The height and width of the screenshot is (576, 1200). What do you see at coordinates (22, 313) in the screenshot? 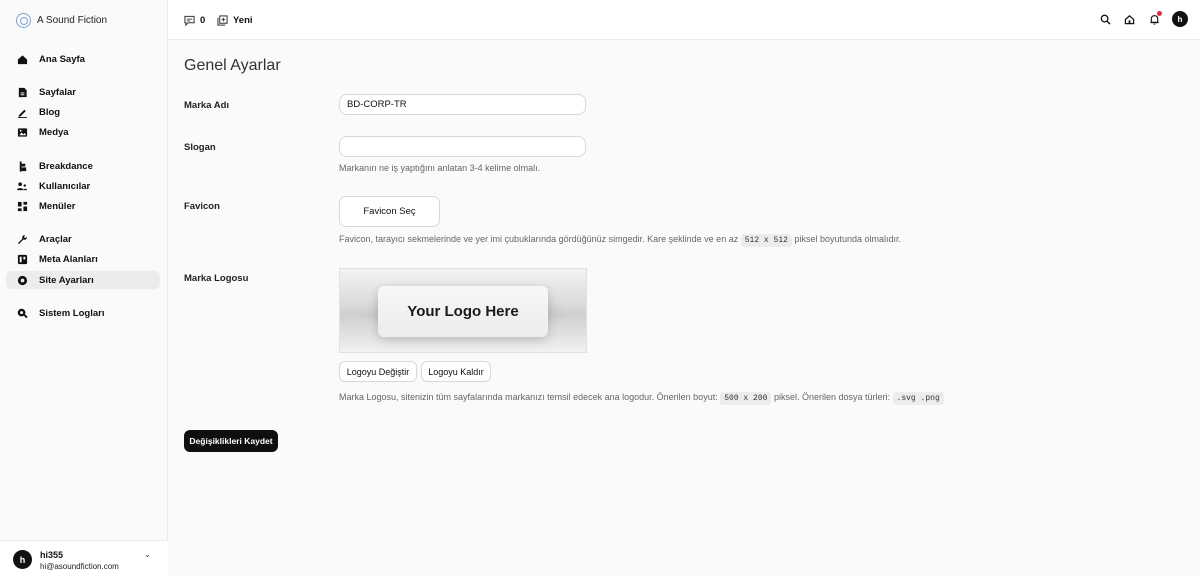
I see `log-search-icon` at bounding box center [22, 313].